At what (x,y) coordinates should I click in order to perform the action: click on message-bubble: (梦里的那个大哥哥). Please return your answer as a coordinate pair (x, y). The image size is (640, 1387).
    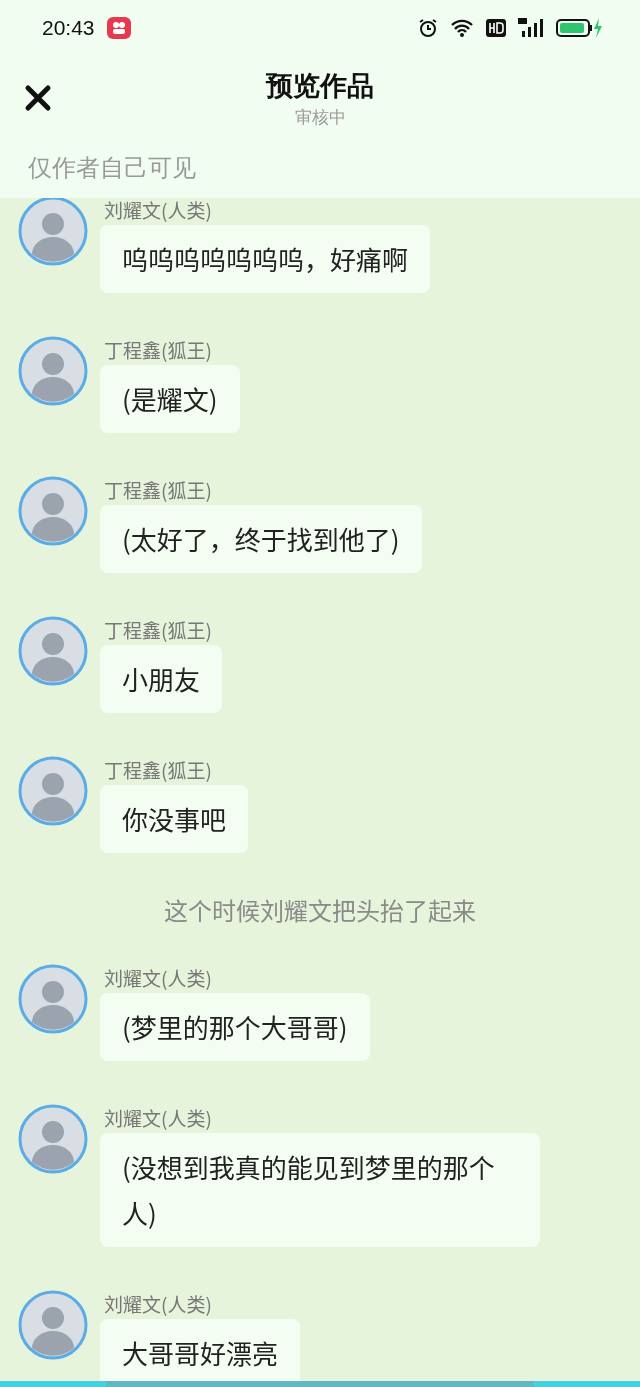
    Looking at the image, I should click on (235, 1027).